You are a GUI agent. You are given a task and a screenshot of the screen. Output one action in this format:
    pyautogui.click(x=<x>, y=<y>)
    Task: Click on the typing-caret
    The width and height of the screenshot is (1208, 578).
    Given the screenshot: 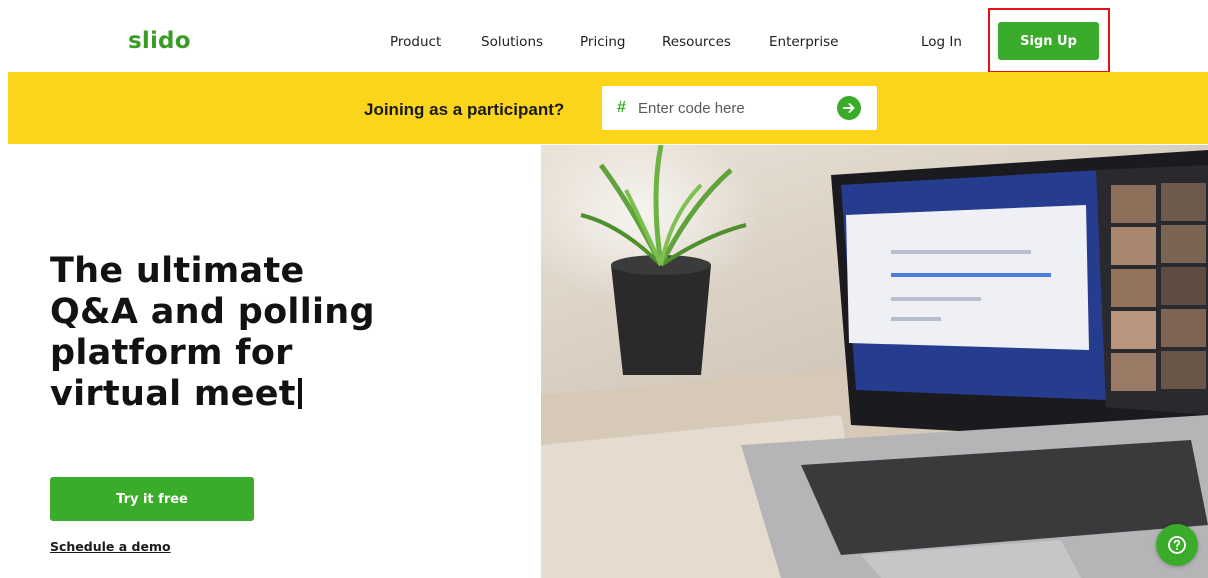 What is the action you would take?
    pyautogui.click(x=299, y=393)
    